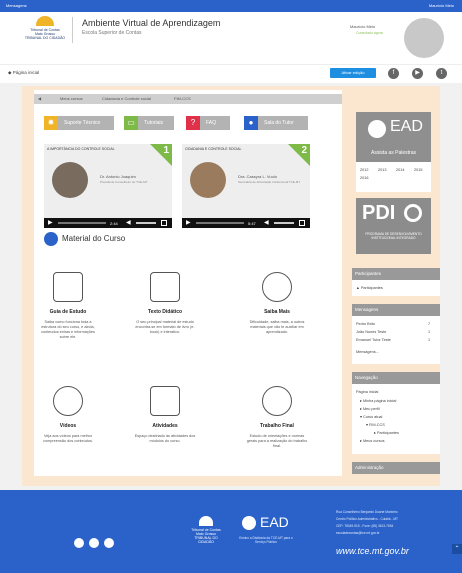 Image resolution: width=462 pixels, height=573 pixels. What do you see at coordinates (149, 123) in the screenshot?
I see `tutorials-button: ▭ Tutoriais` at bounding box center [149, 123].